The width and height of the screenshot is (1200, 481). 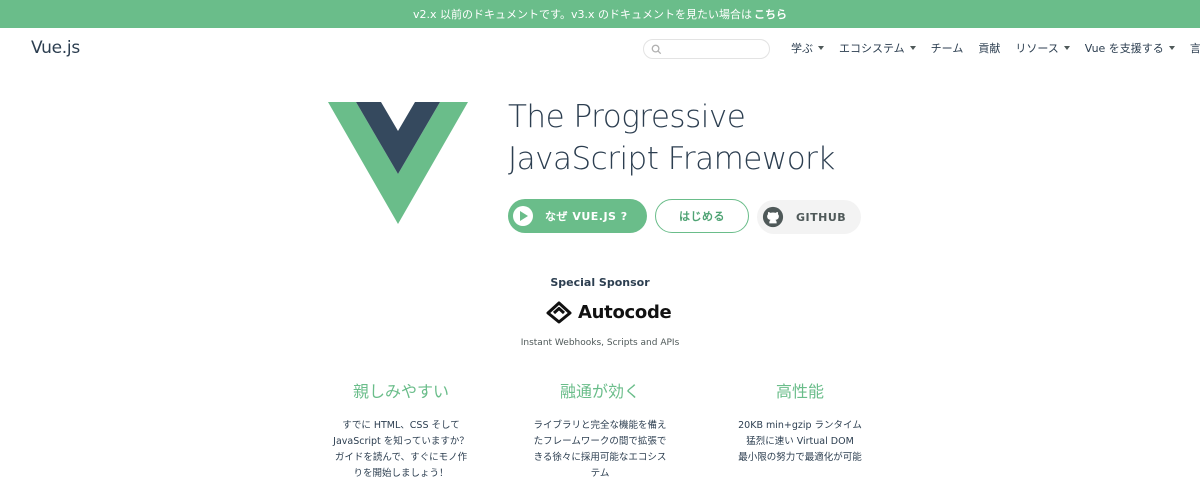 I want to click on nav-item-label: 言語, so click(x=1194, y=48).